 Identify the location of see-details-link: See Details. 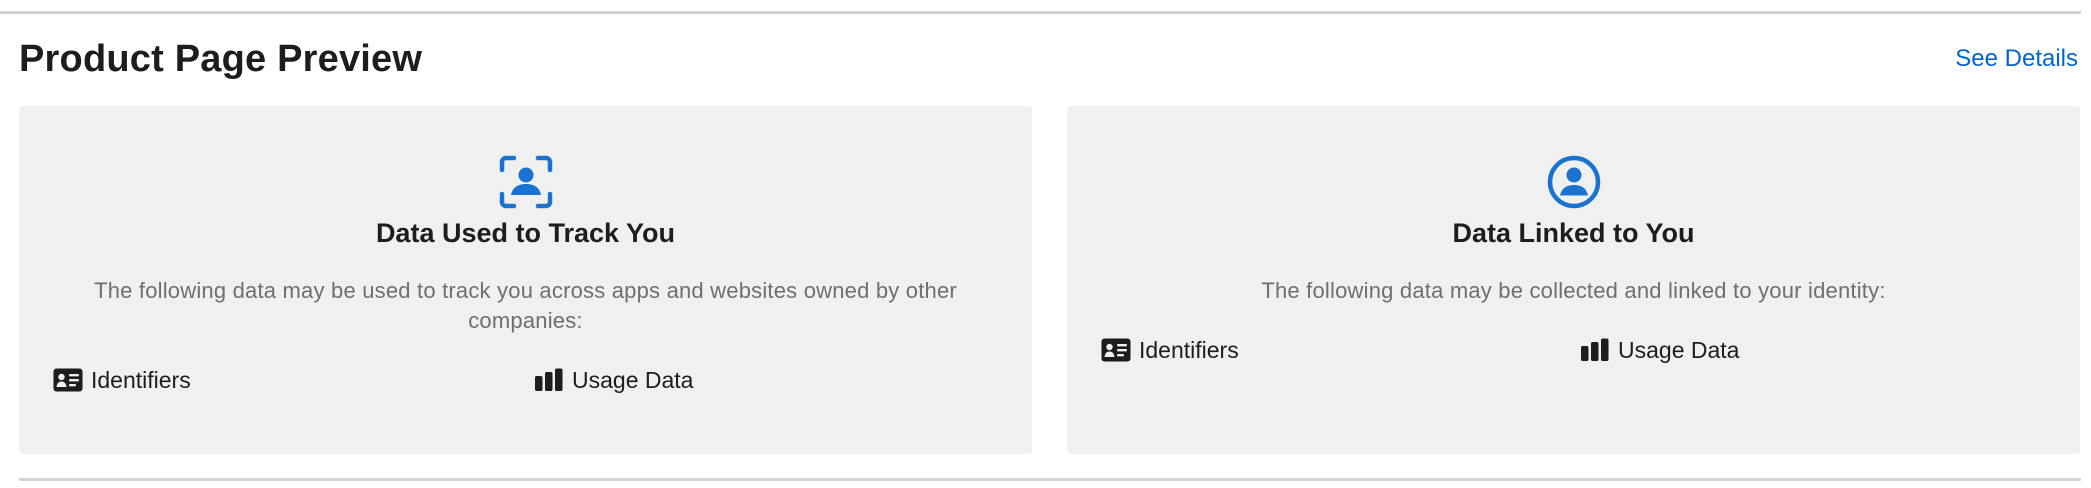
(2016, 59).